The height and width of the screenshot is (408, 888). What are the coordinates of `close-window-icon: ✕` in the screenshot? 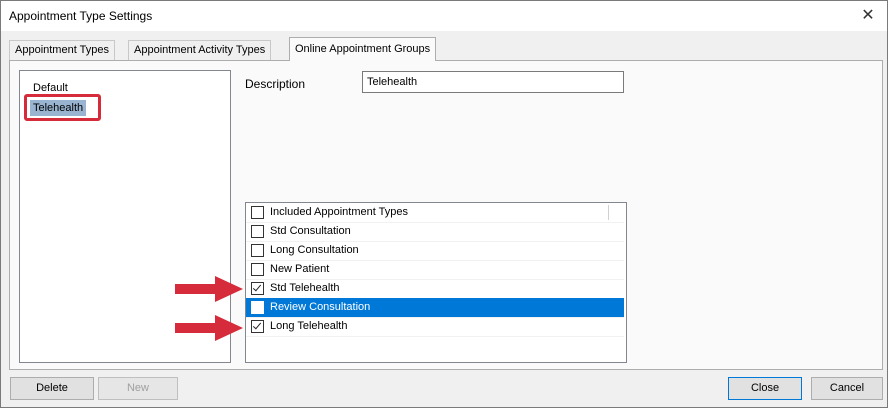 It's located at (868, 16).